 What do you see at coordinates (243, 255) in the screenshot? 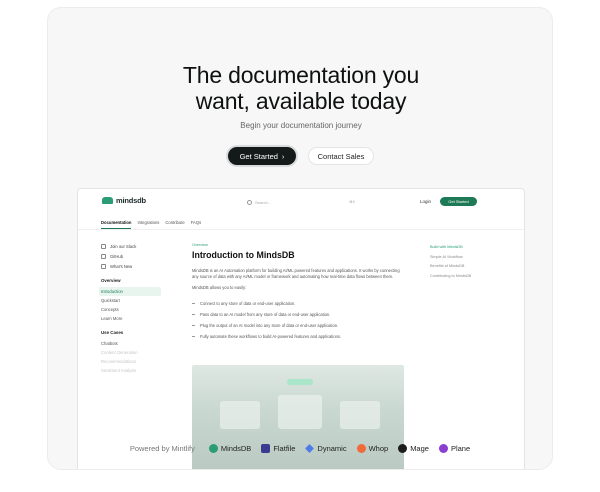
I see `docs-heading: Introduction to MindsDB` at bounding box center [243, 255].